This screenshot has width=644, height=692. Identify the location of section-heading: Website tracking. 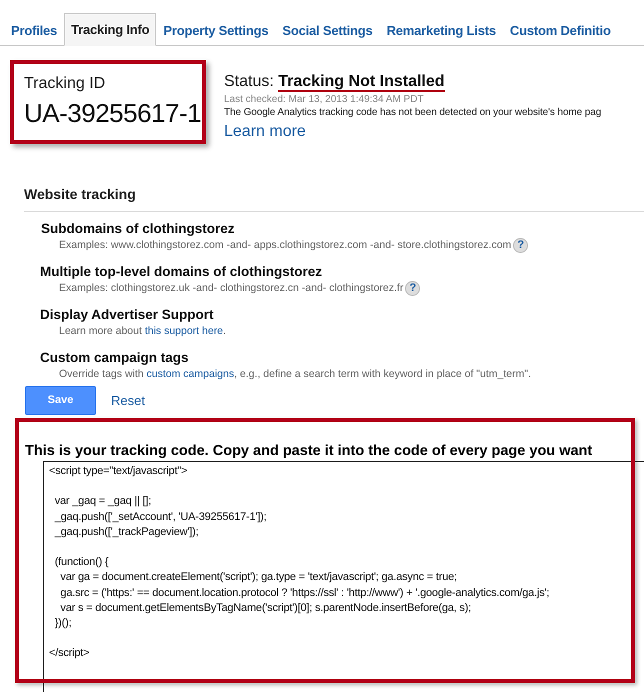
(334, 198).